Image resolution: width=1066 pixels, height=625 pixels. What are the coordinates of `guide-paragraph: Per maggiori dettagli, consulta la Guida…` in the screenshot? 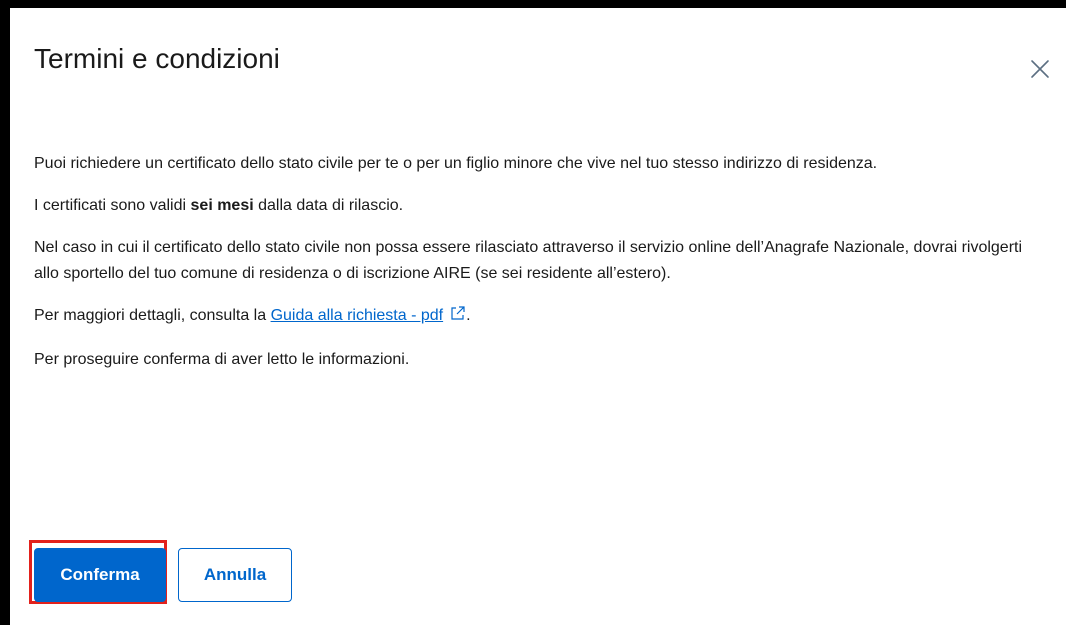 It's located at (539, 317).